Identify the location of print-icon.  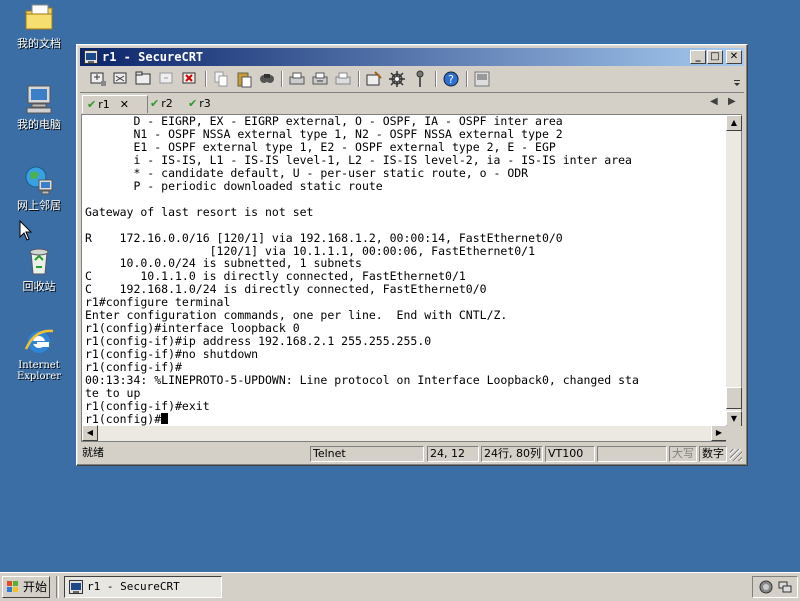
(297, 79).